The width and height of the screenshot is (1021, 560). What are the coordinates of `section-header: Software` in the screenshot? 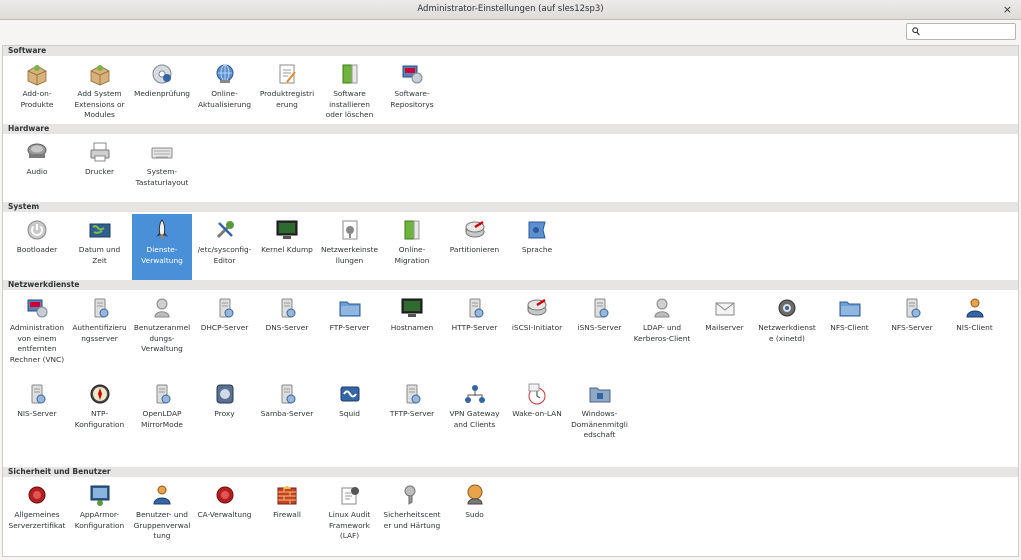 It's located at (510, 51).